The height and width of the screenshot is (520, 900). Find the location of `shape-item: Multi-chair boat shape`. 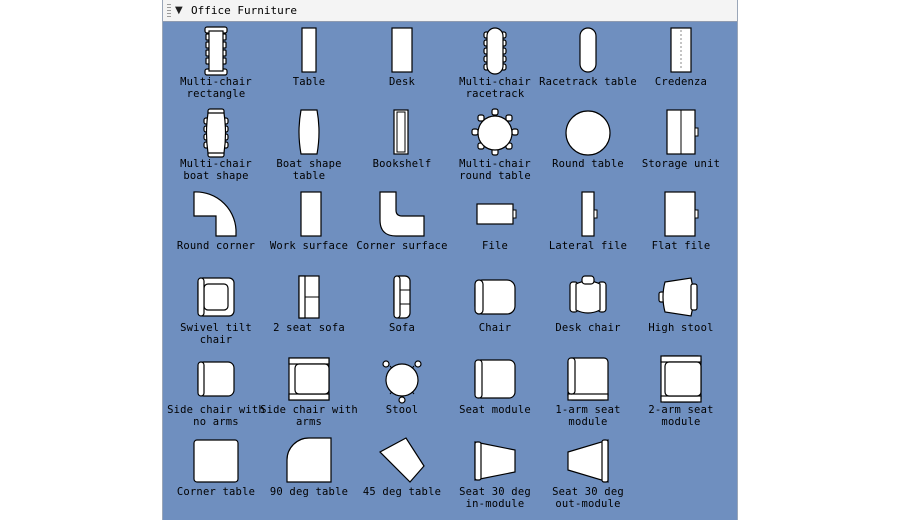

shape-item: Multi-chair boat shape is located at coordinates (216, 147).